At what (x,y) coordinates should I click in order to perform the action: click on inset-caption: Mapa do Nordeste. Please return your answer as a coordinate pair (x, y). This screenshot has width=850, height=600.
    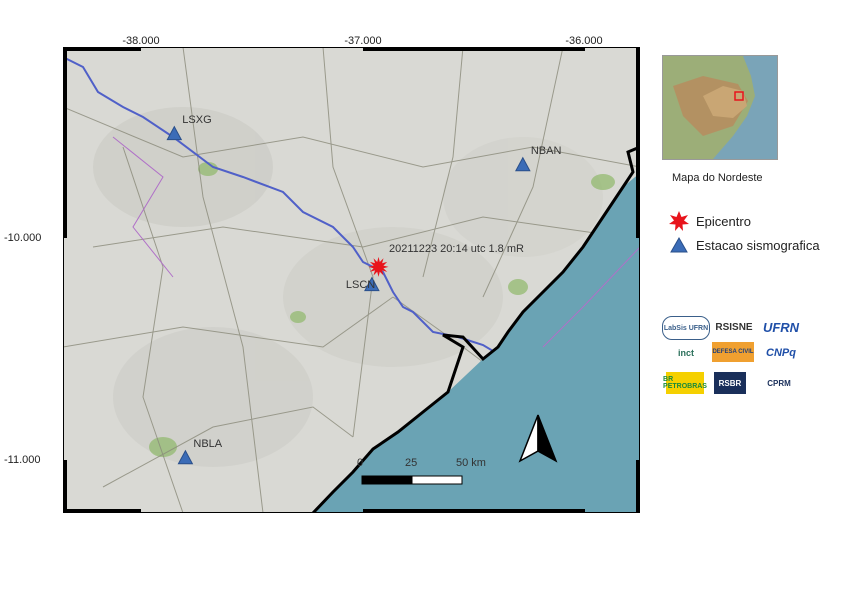
    Looking at the image, I should click on (717, 178).